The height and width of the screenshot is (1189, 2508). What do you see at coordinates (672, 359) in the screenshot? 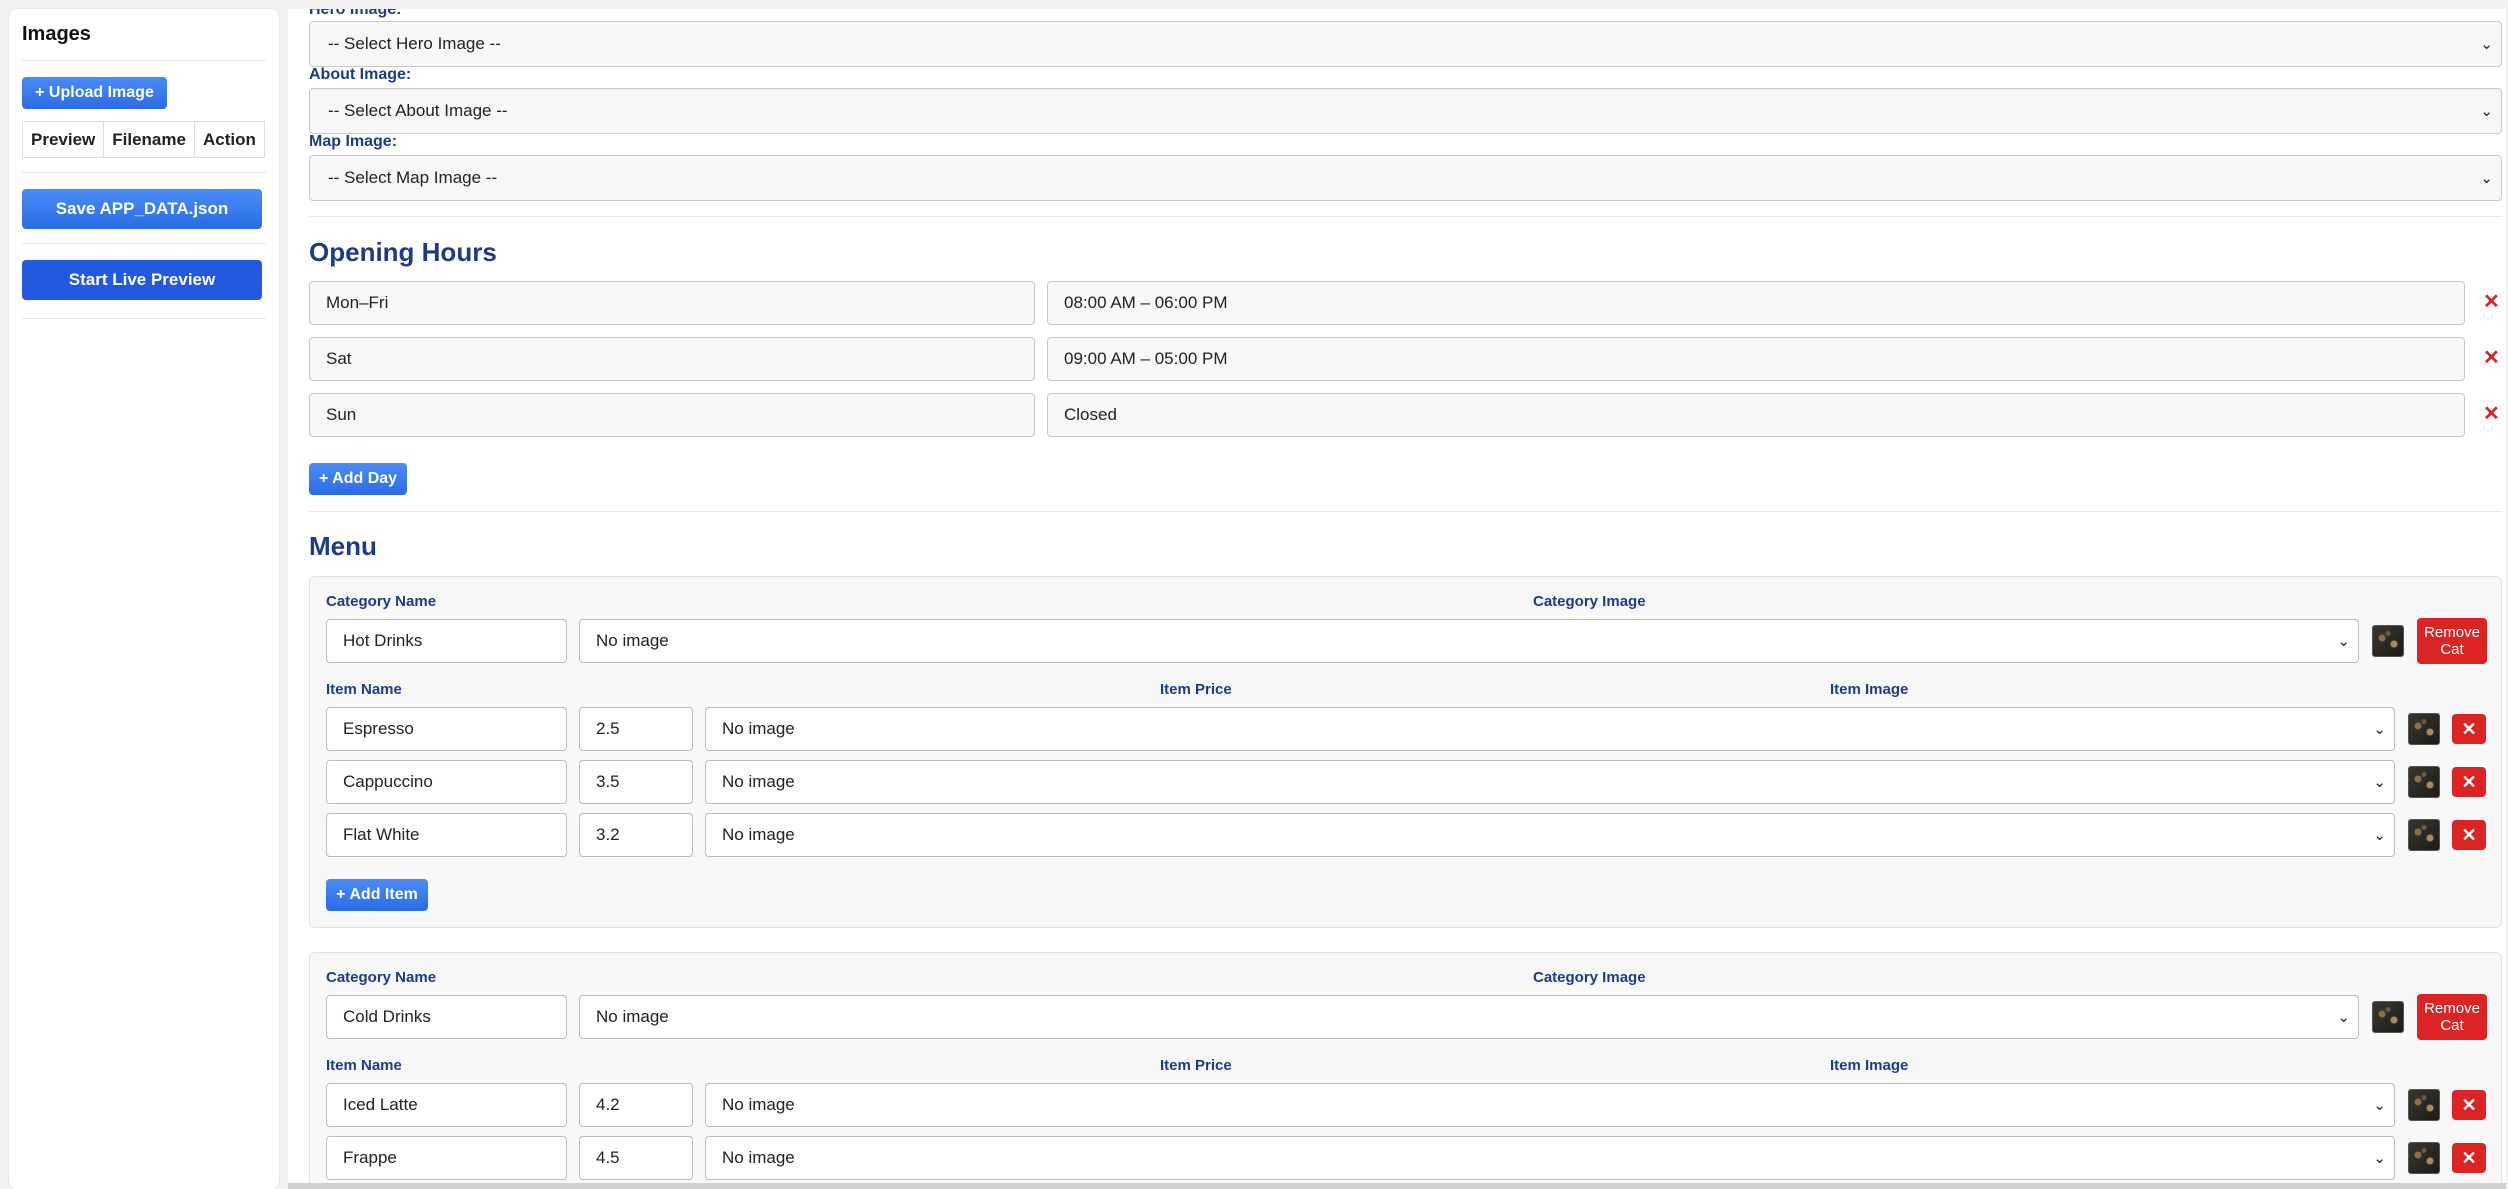
I see `hours-day-input: Sat` at bounding box center [672, 359].